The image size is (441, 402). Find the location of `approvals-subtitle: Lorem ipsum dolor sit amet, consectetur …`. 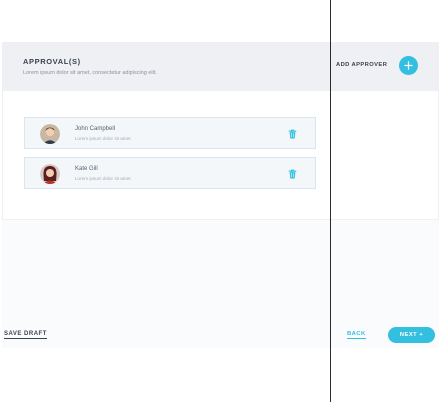

approvals-subtitle: Lorem ipsum dolor sit amet, consectetur … is located at coordinates (90, 73).